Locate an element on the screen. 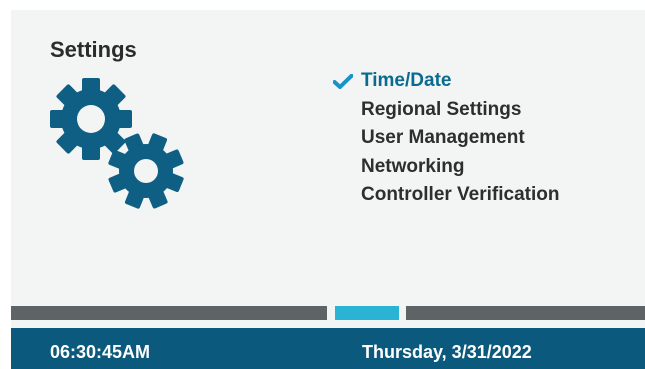  status-time: 06:30:45AM is located at coordinates (100, 352).